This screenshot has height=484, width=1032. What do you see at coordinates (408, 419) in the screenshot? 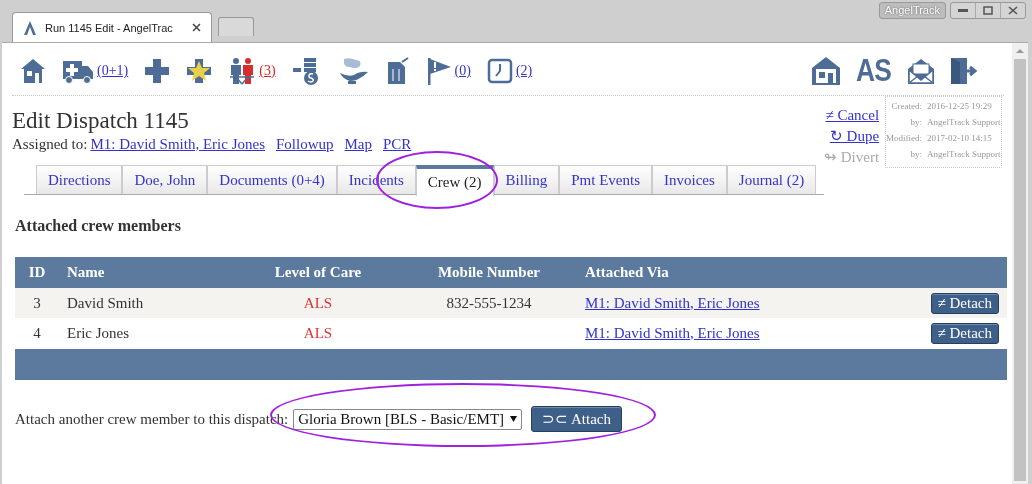
I see `crew-select: Gloria Brown [BLS - Basic/EMT]` at bounding box center [408, 419].